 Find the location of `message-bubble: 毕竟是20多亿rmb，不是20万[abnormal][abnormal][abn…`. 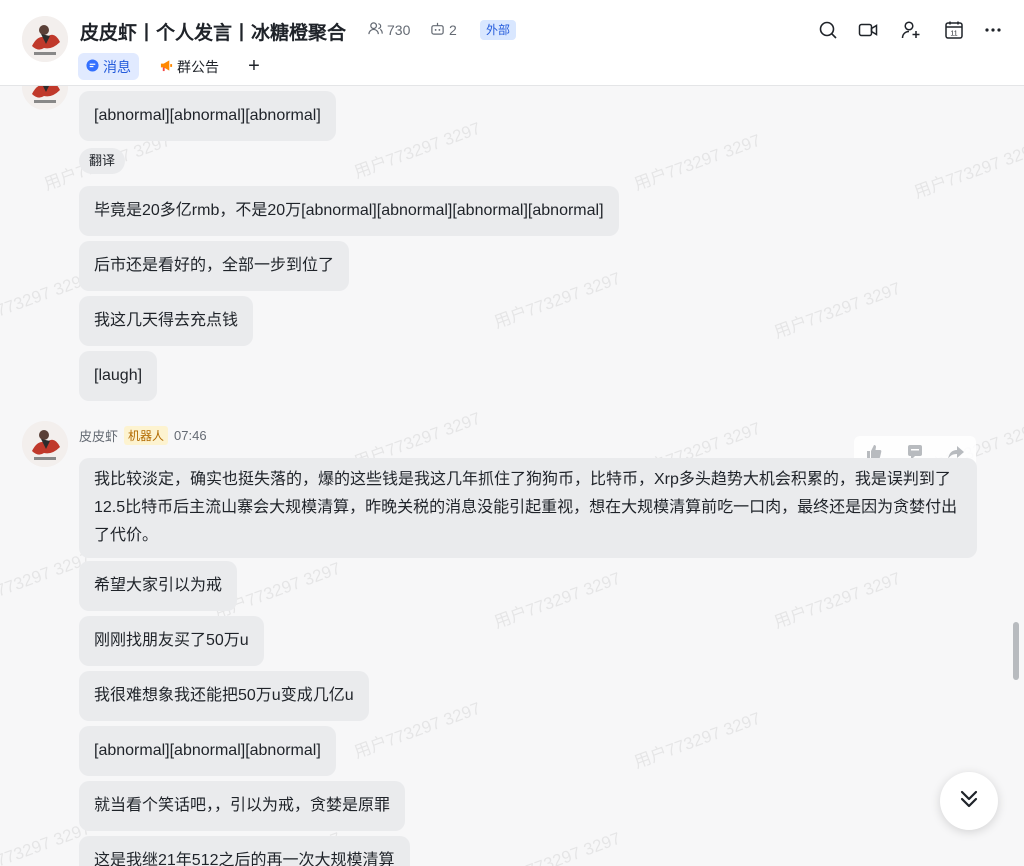

message-bubble: 毕竟是20多亿rmb，不是20万[abnormal][abnormal][abn… is located at coordinates (349, 211).